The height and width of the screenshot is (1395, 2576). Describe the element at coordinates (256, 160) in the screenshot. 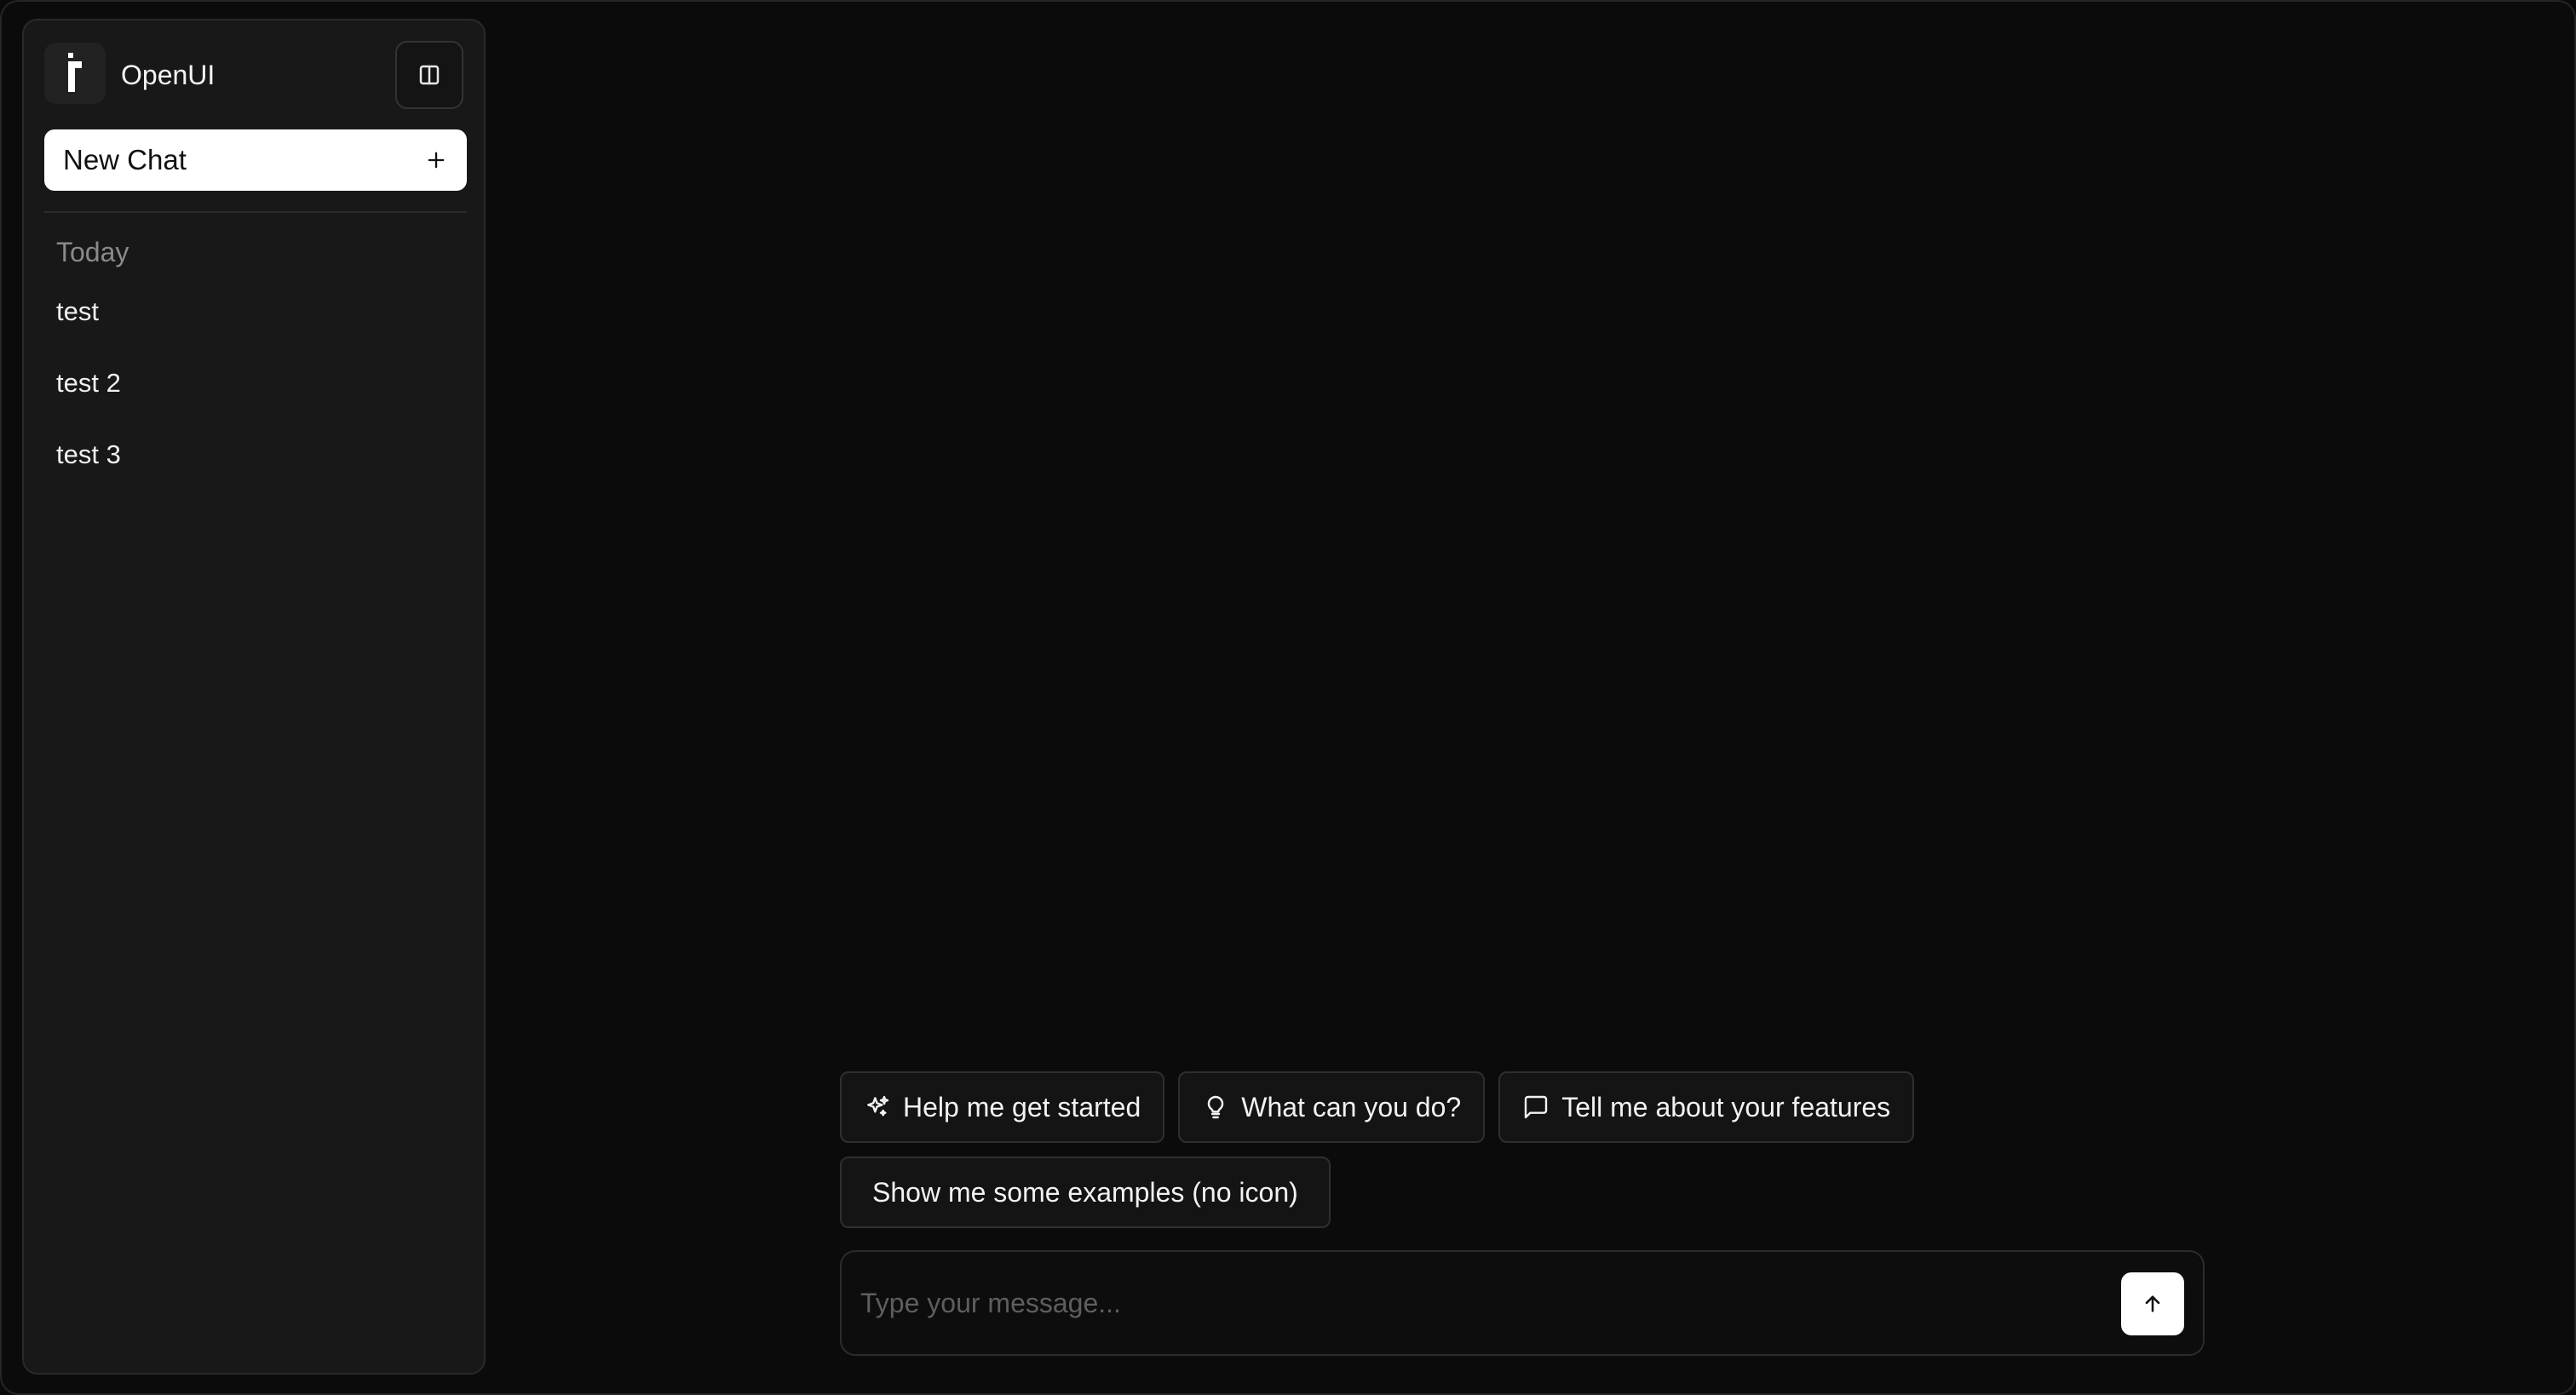

I see `new-chat-button: New Chat` at that location.